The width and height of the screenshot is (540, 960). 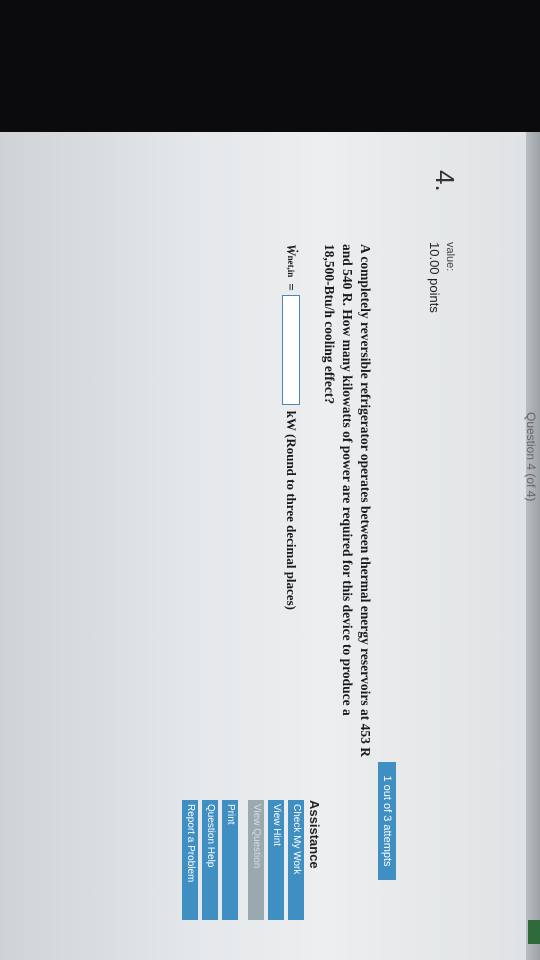 What do you see at coordinates (230, 860) in the screenshot?
I see `print-button: Print` at bounding box center [230, 860].